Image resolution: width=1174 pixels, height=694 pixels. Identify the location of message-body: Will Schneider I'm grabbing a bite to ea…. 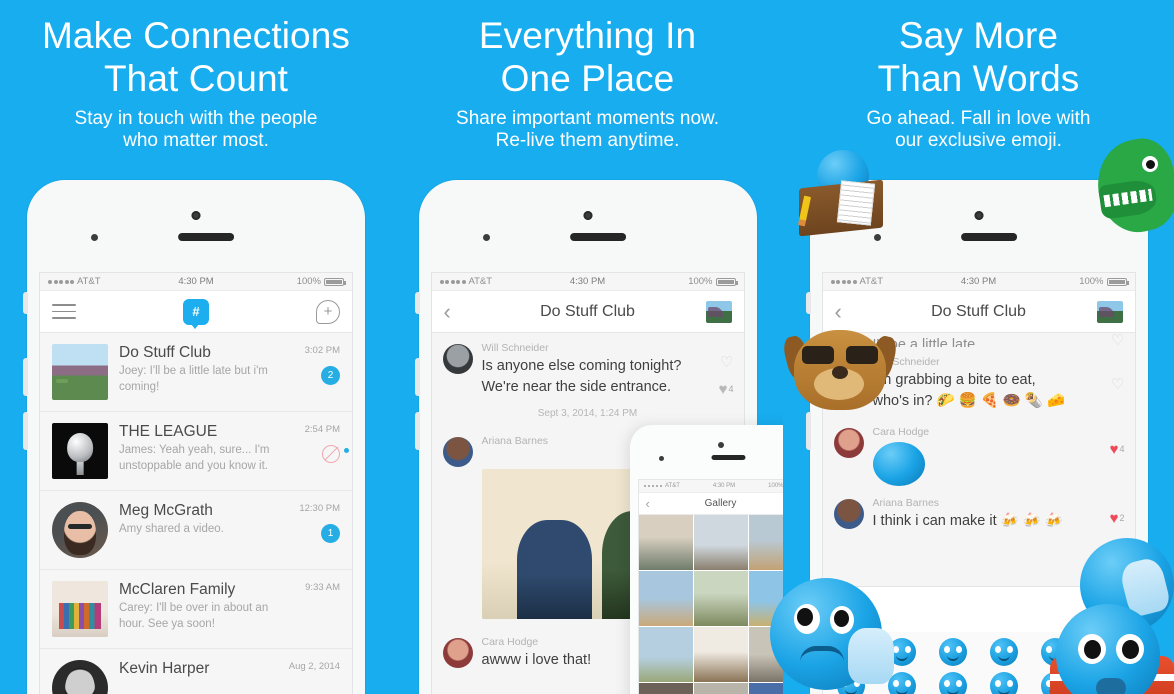
(998, 383).